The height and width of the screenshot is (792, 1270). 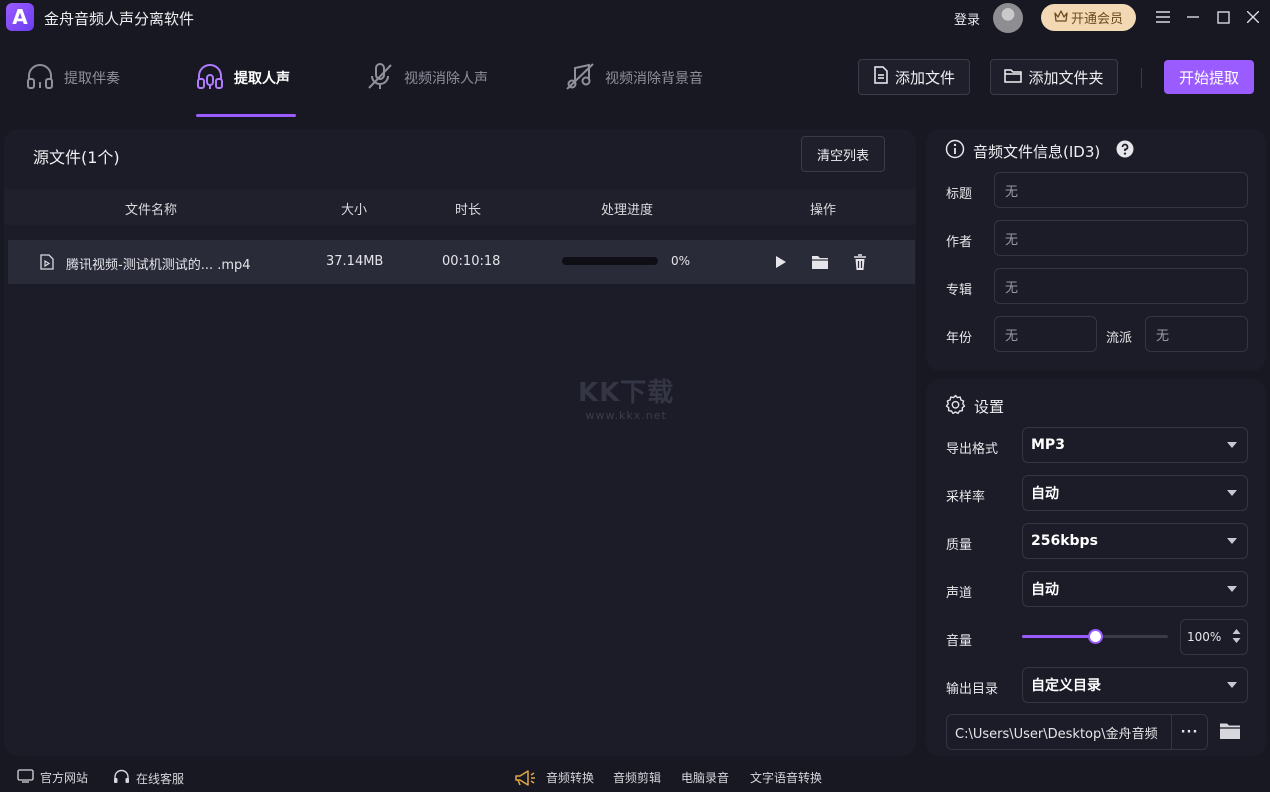 I want to click on sample-rate-value: 自动, so click(x=1045, y=494).